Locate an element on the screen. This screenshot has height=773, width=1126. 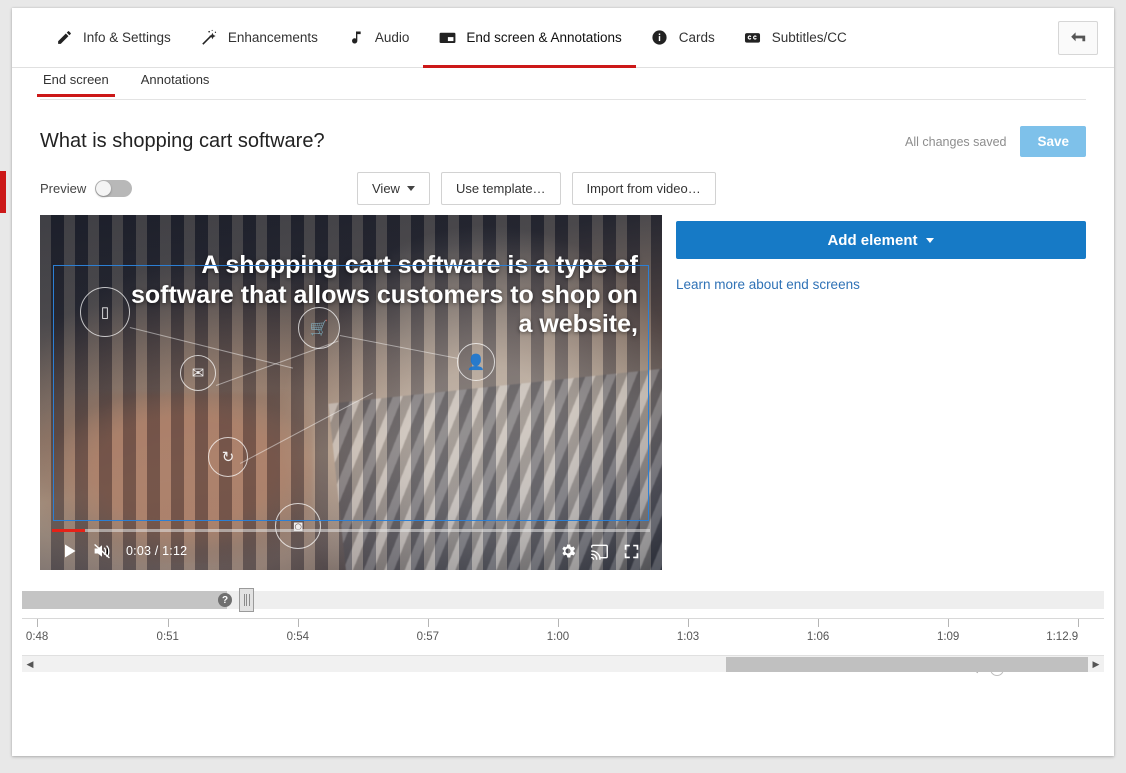
preview-toggle-group: Preview is located at coordinates (86, 188).